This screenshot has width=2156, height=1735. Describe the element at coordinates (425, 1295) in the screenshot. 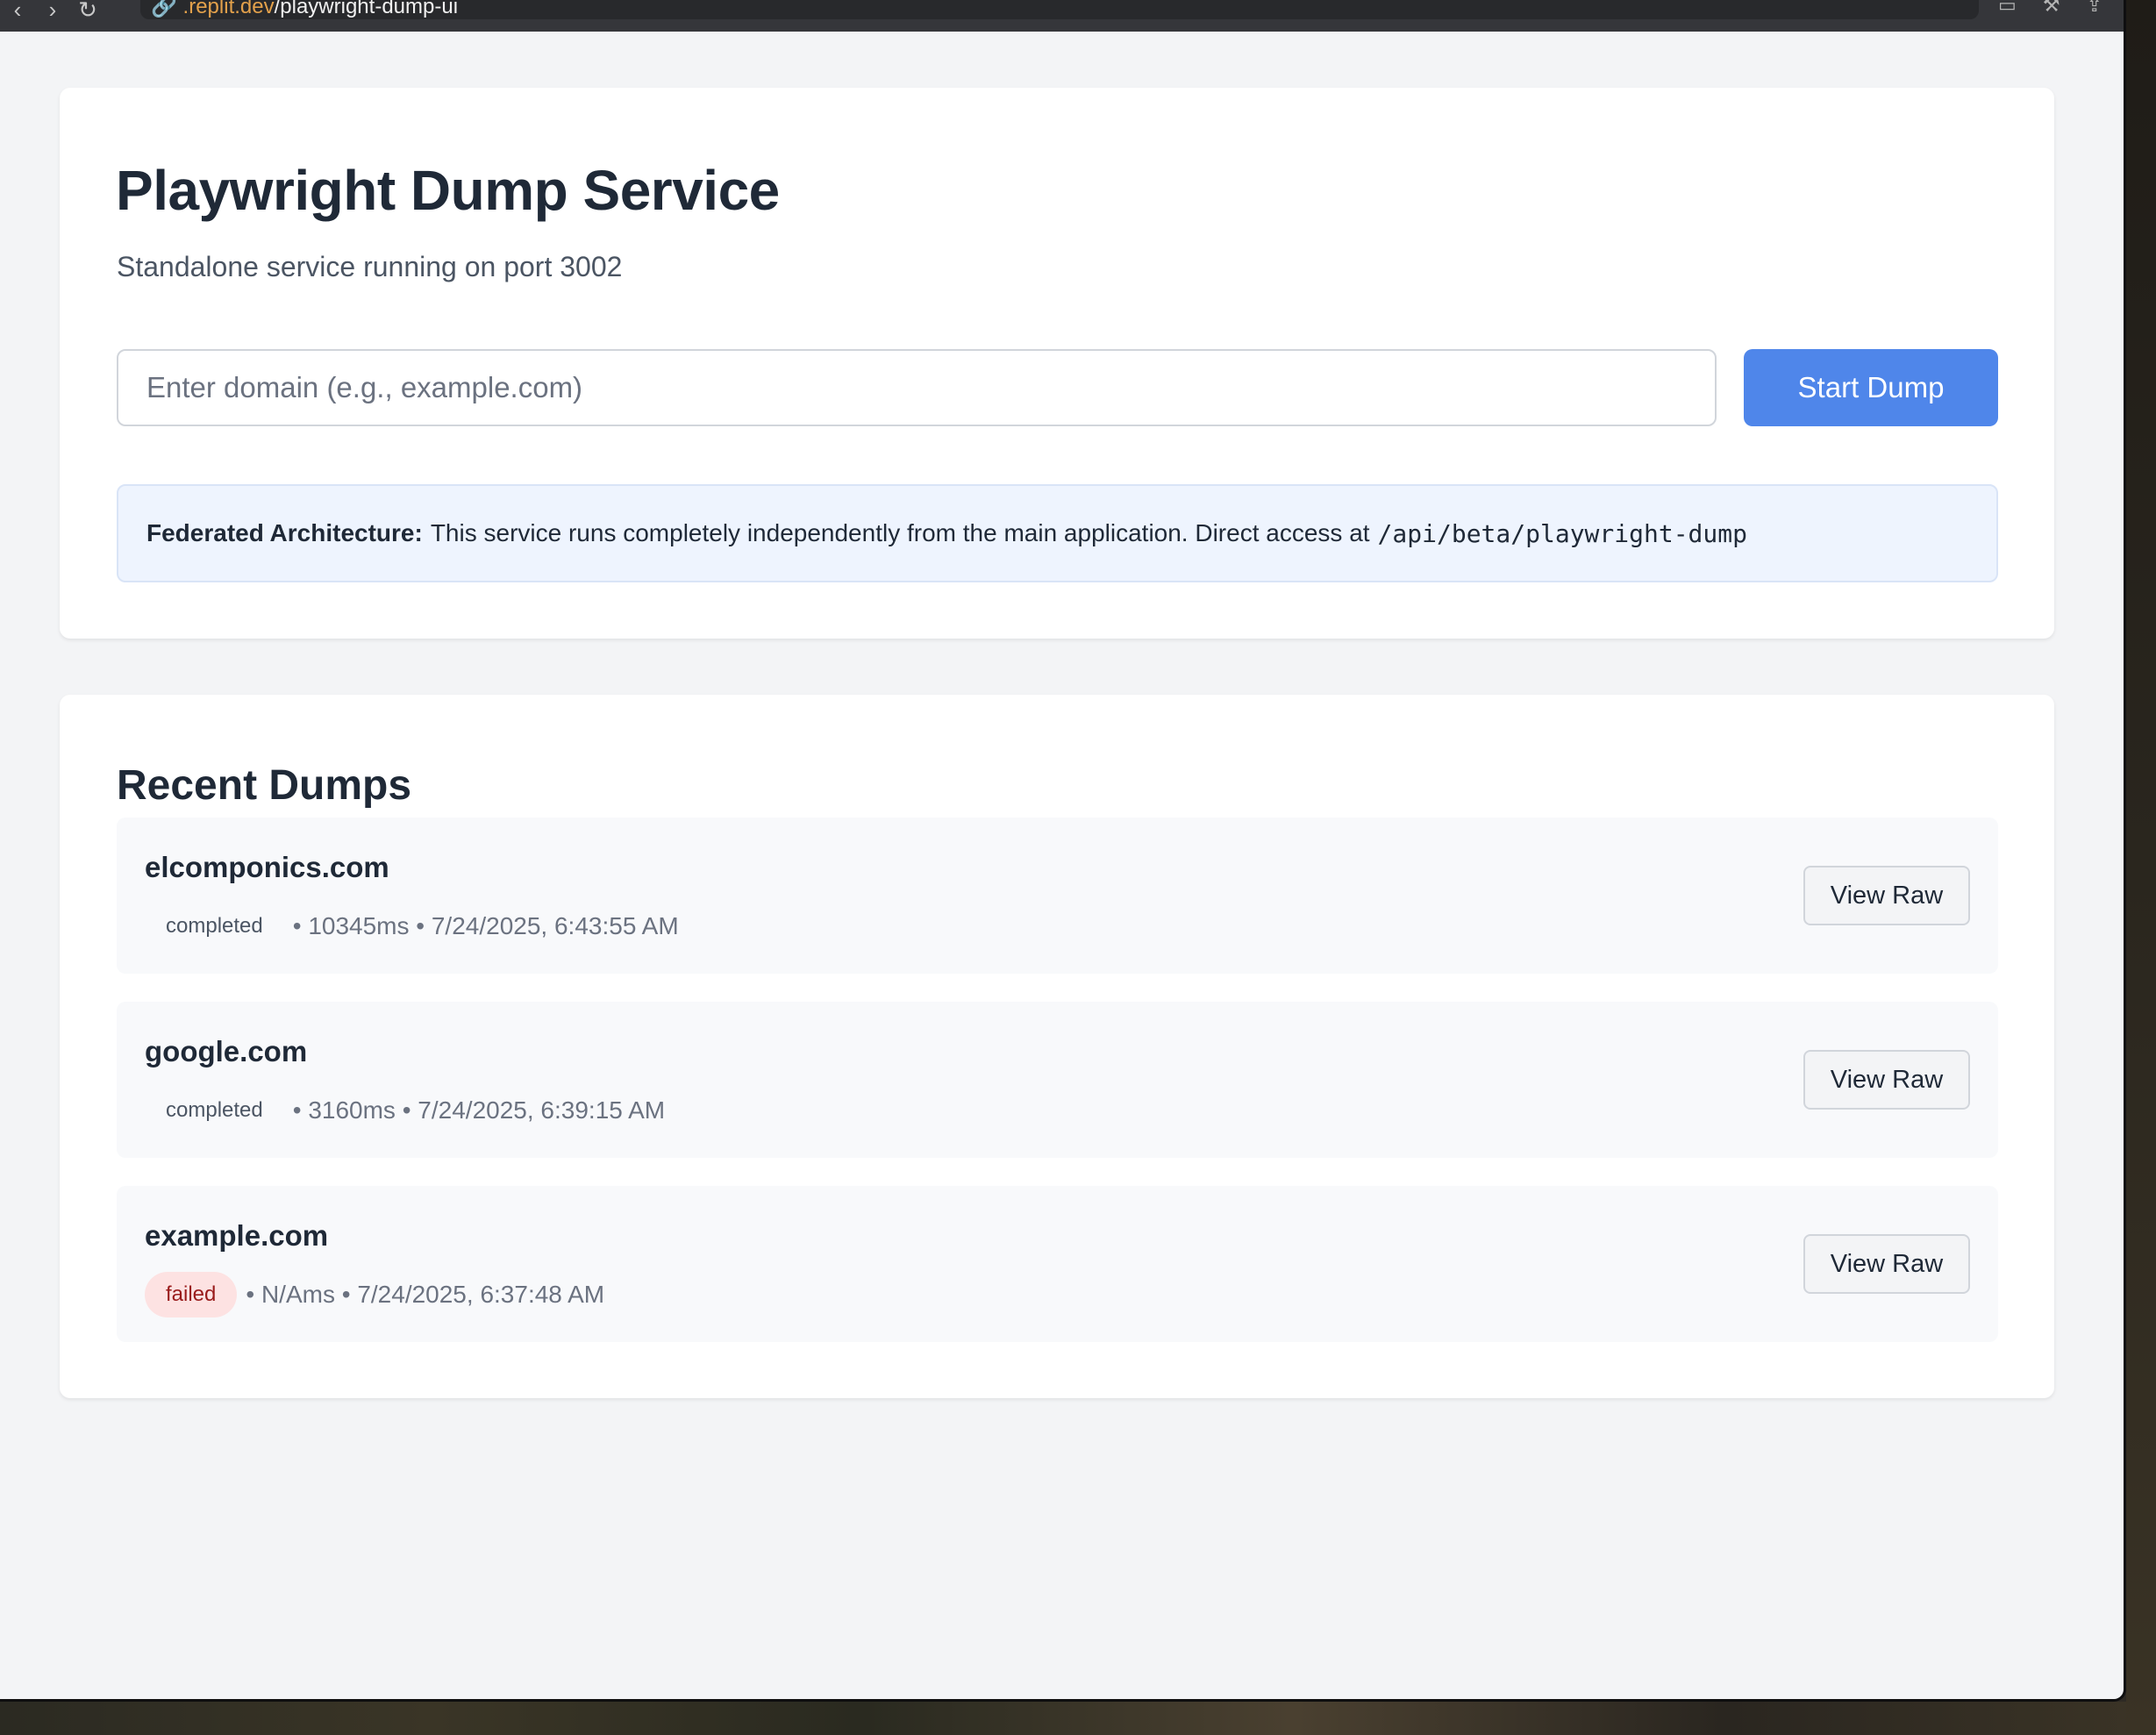

I see `dump-details: • N/Ams • 7/24/2025, 6:37:48 AM` at that location.